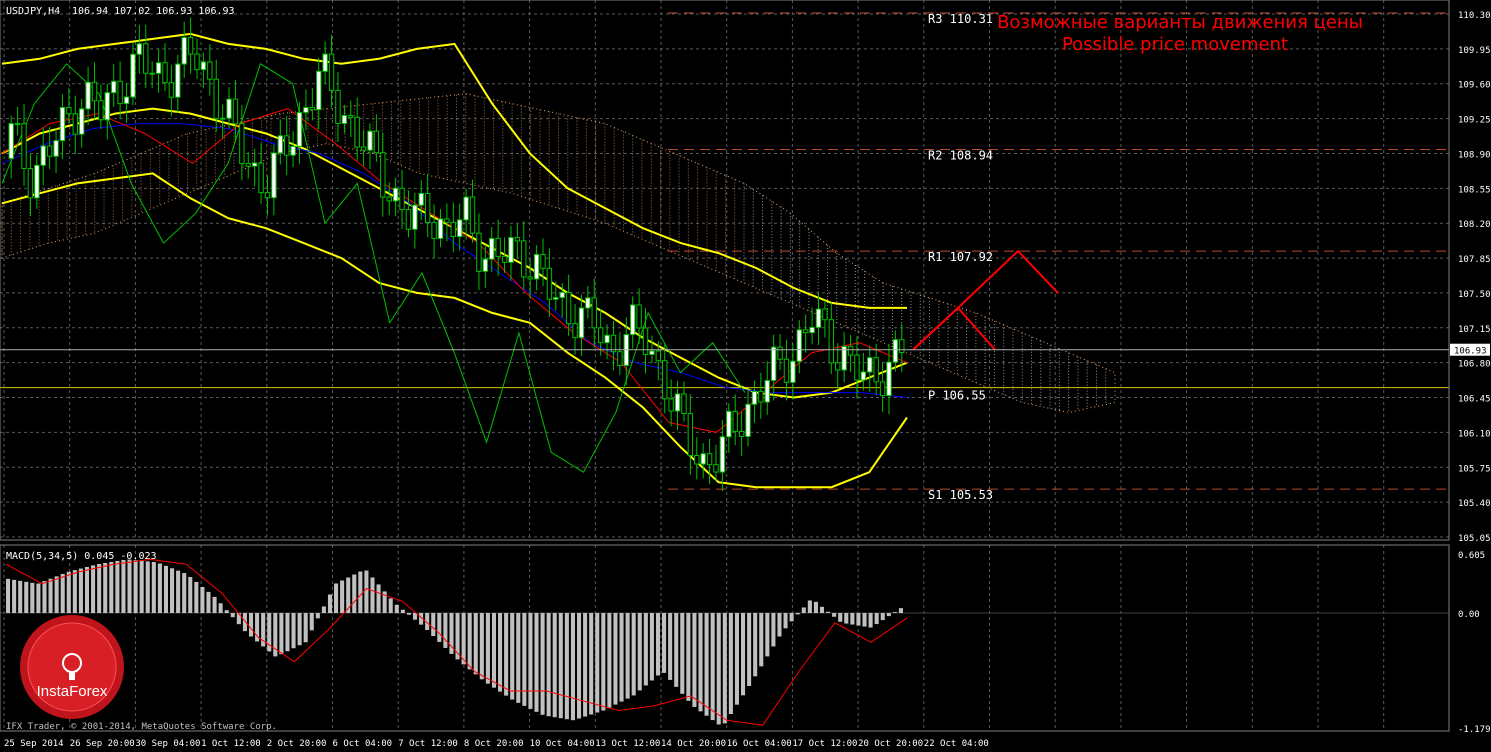 The width and height of the screenshot is (1491, 752). Describe the element at coordinates (1175, 44) in the screenshot. I see `overlay-title-en: Possible price movement` at that location.